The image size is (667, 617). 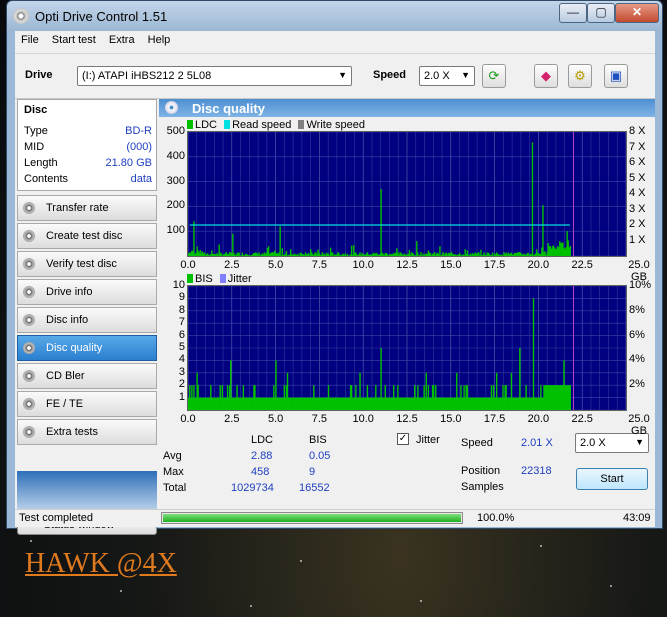 I want to click on speed-select: 2.0 X ▼, so click(x=447, y=76).